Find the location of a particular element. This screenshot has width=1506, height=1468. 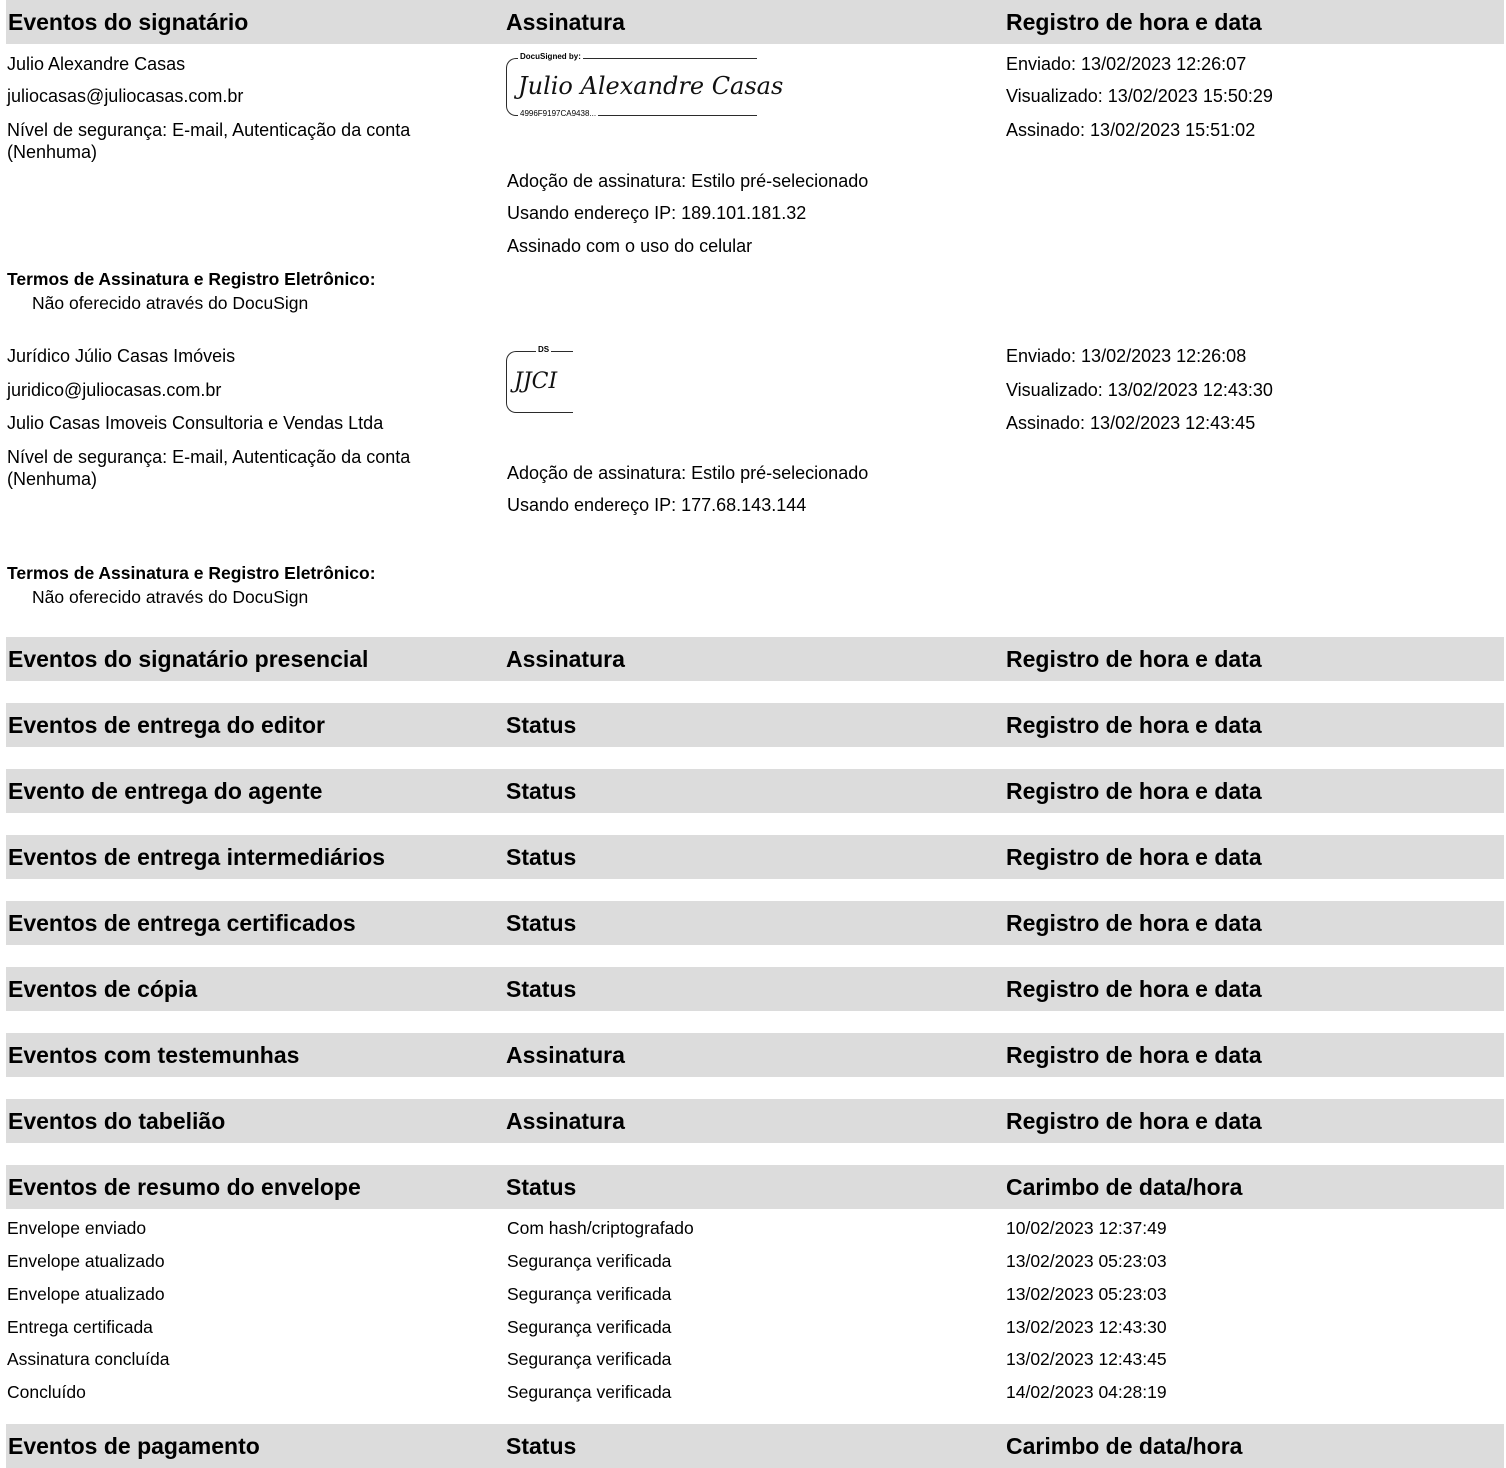

header-col-signature: Assinatura is located at coordinates (565, 22).